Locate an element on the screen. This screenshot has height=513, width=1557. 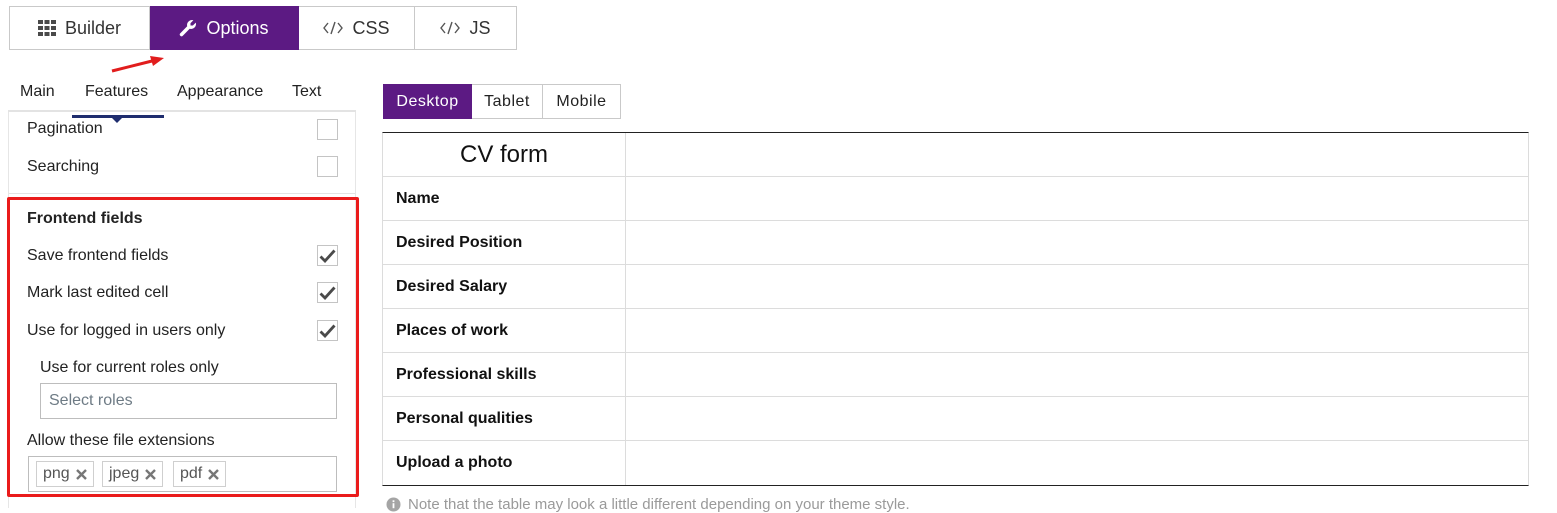
file-extensions-label: Allow these file extensions is located at coordinates (121, 440).